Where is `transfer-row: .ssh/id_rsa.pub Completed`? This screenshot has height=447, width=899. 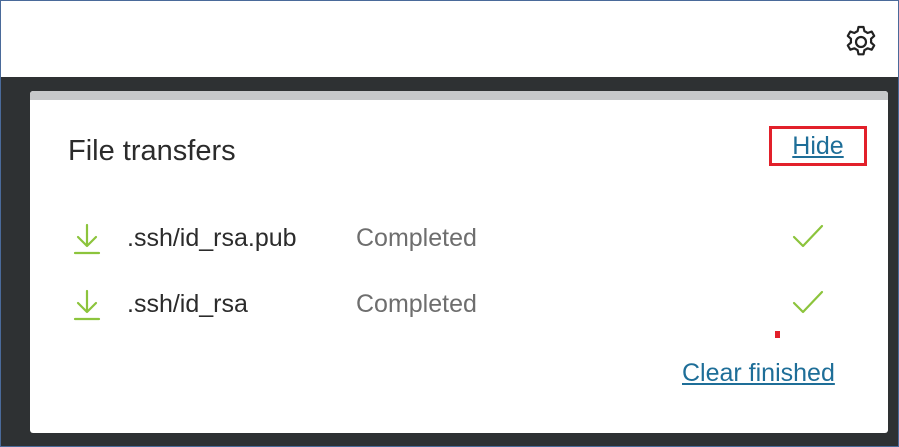 transfer-row: .ssh/id_rsa.pub Completed is located at coordinates (459, 239).